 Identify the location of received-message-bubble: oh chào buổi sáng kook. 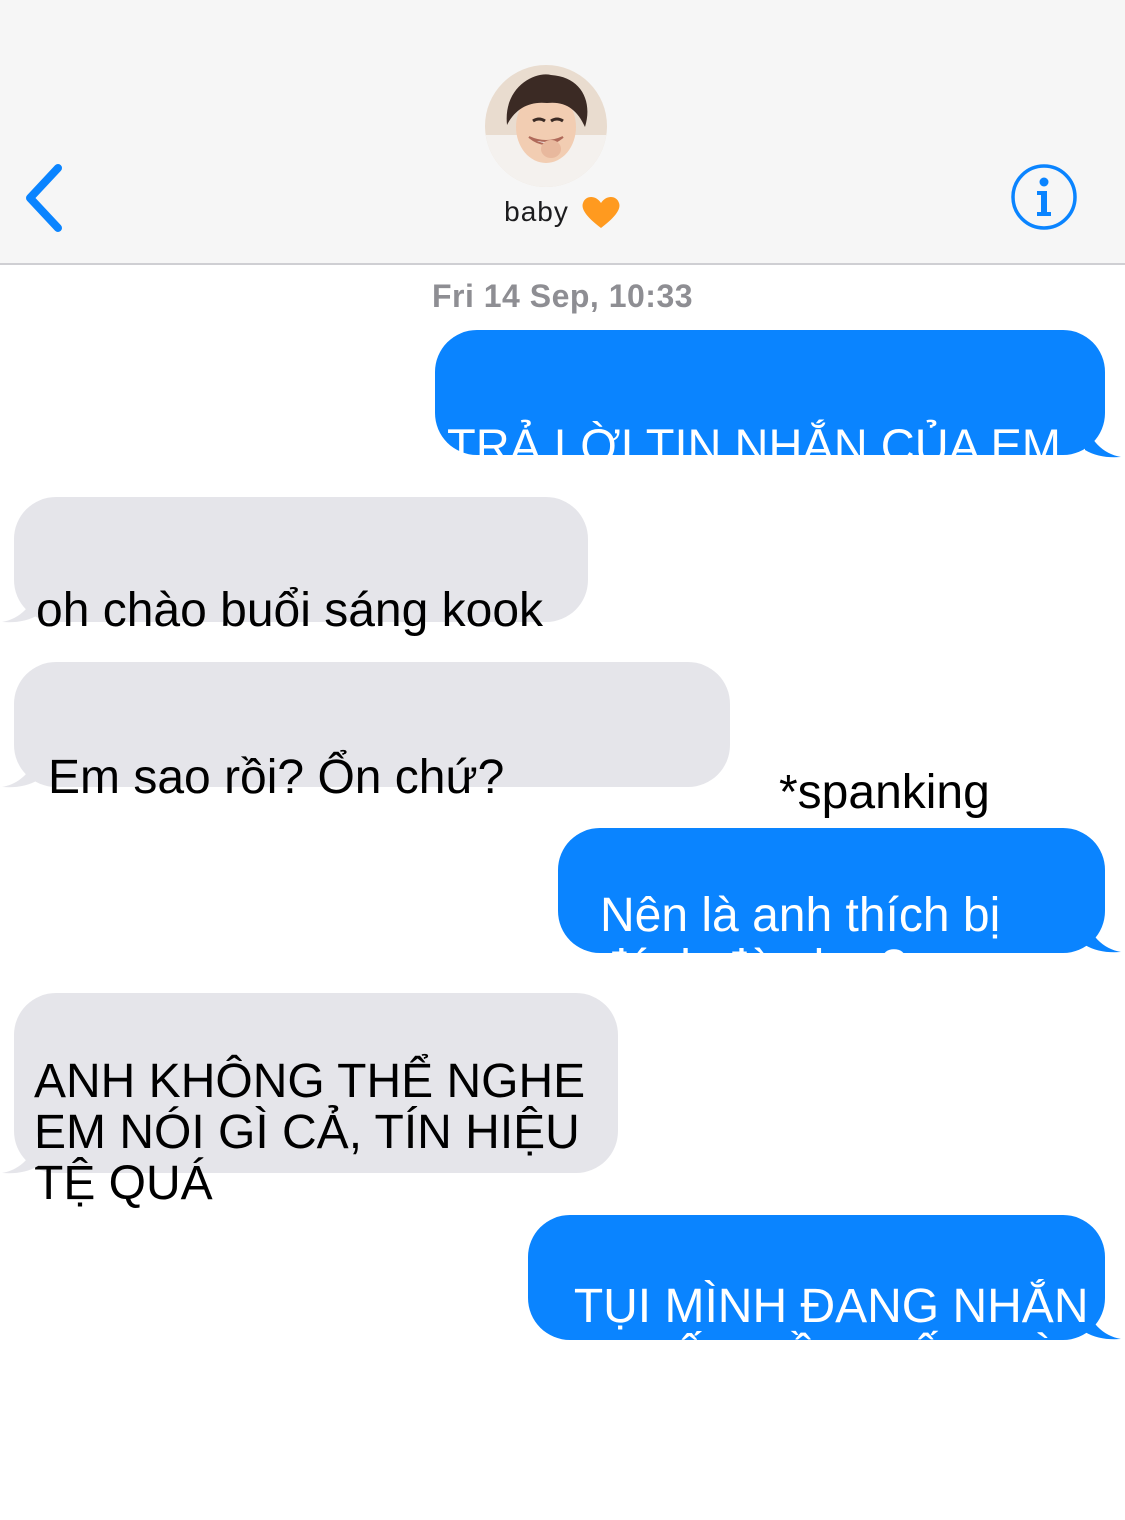
(301, 567).